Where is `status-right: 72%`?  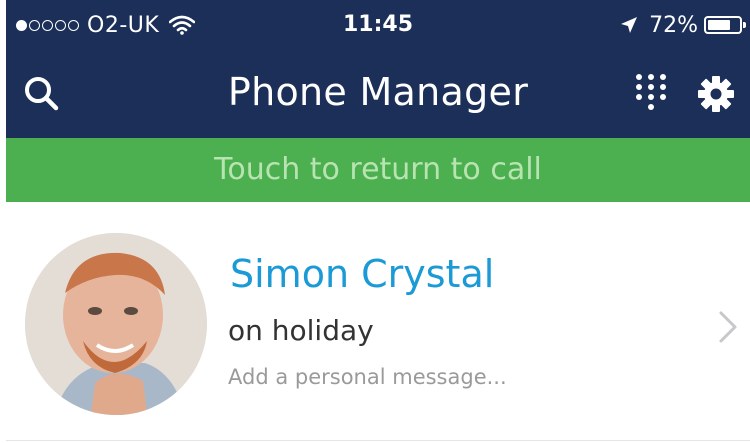 status-right: 72% is located at coordinates (682, 25).